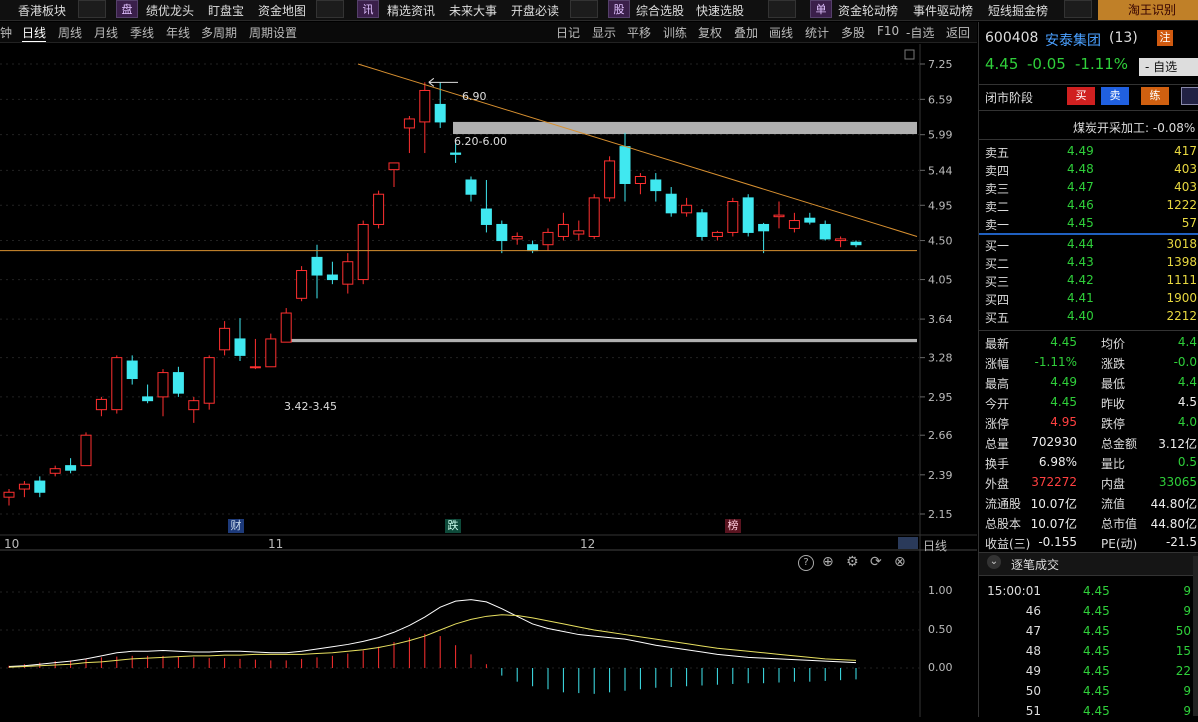  I want to click on tb-watch-treasure: 盯盘宝, so click(226, 10).